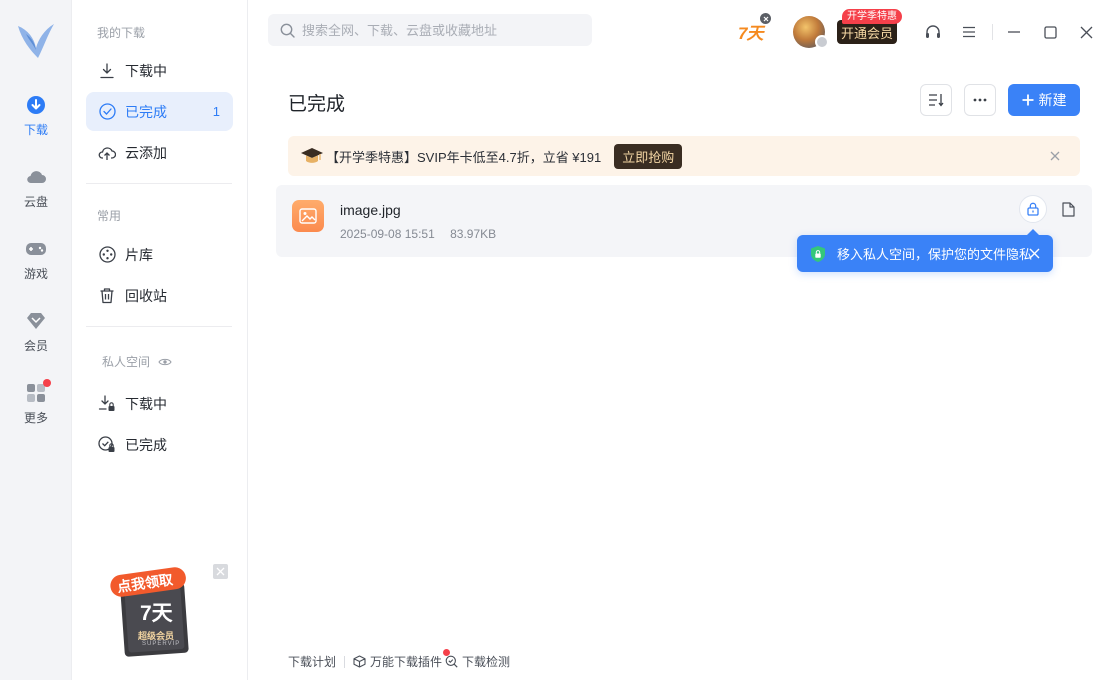 The height and width of the screenshot is (680, 1120). Describe the element at coordinates (684, 156) in the screenshot. I see `promo-banner: 【开学季特惠】SVIP年卡低至4.7折，立省 ¥191 立即抢购` at that location.